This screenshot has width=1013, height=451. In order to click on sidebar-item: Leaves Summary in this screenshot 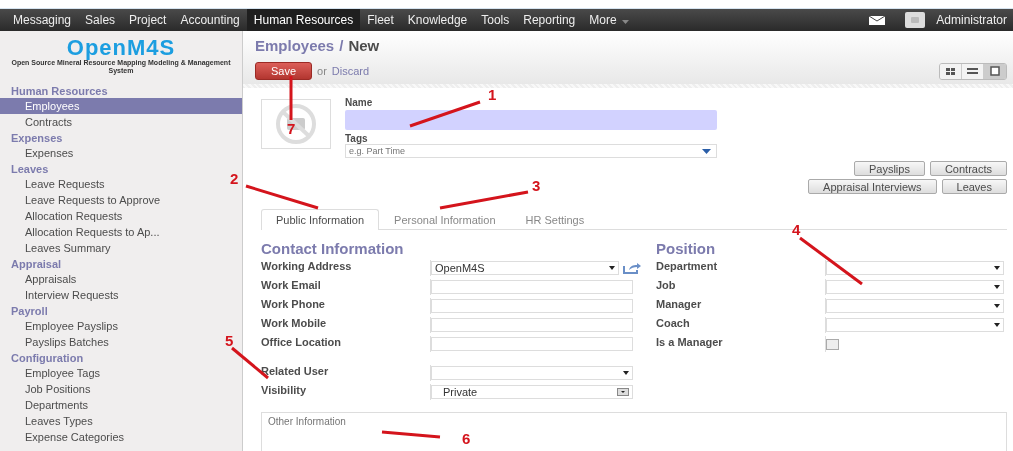, I will do `click(107, 248)`.